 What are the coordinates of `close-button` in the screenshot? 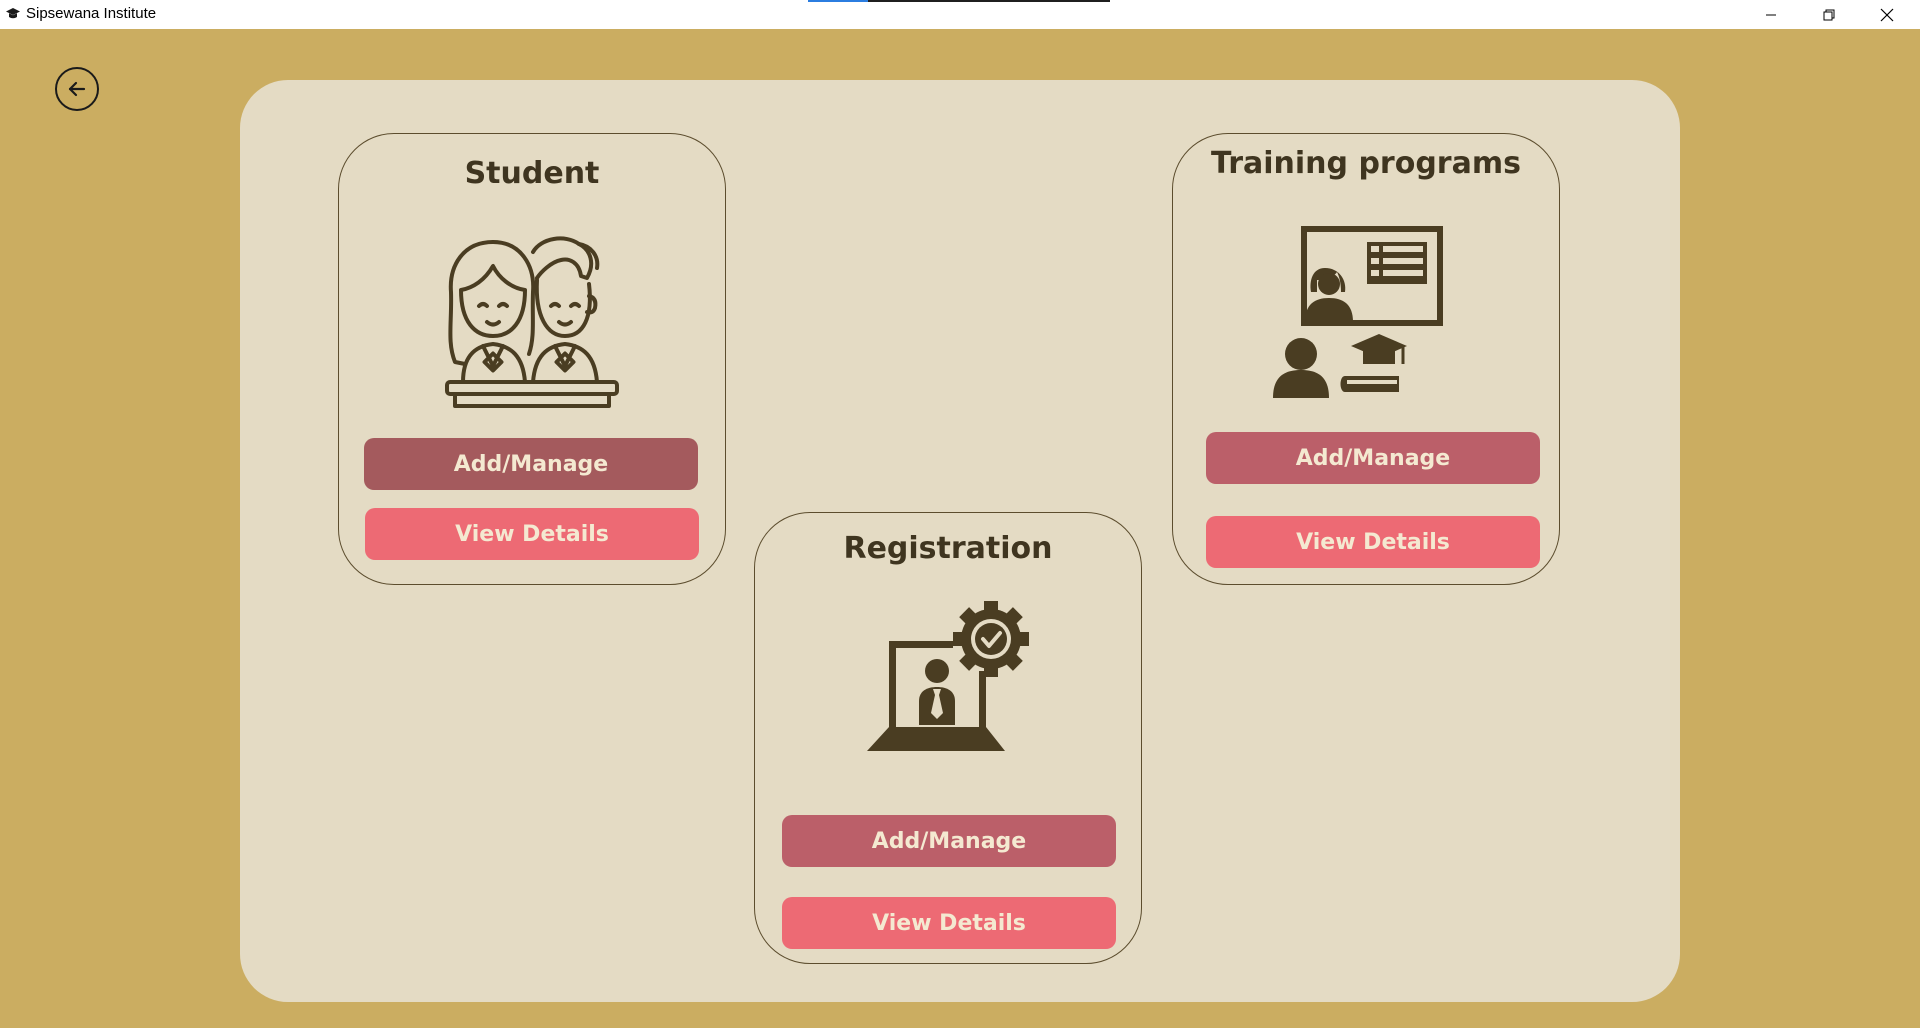 It's located at (1887, 14).